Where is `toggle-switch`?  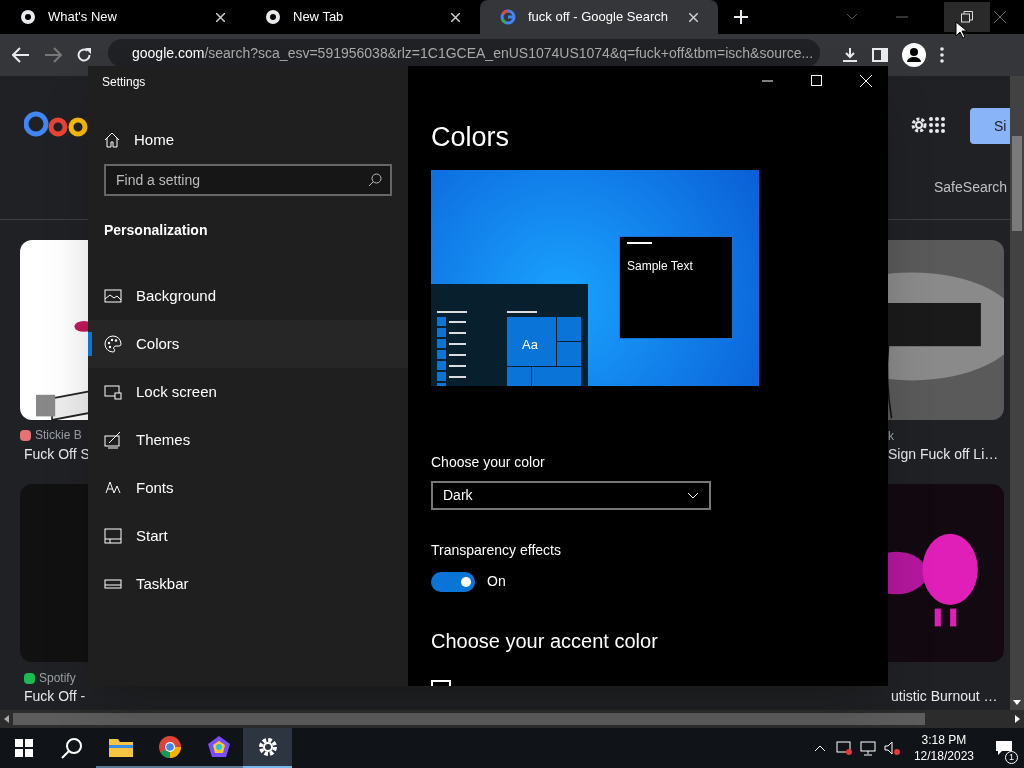
toggle-switch is located at coordinates (453, 581).